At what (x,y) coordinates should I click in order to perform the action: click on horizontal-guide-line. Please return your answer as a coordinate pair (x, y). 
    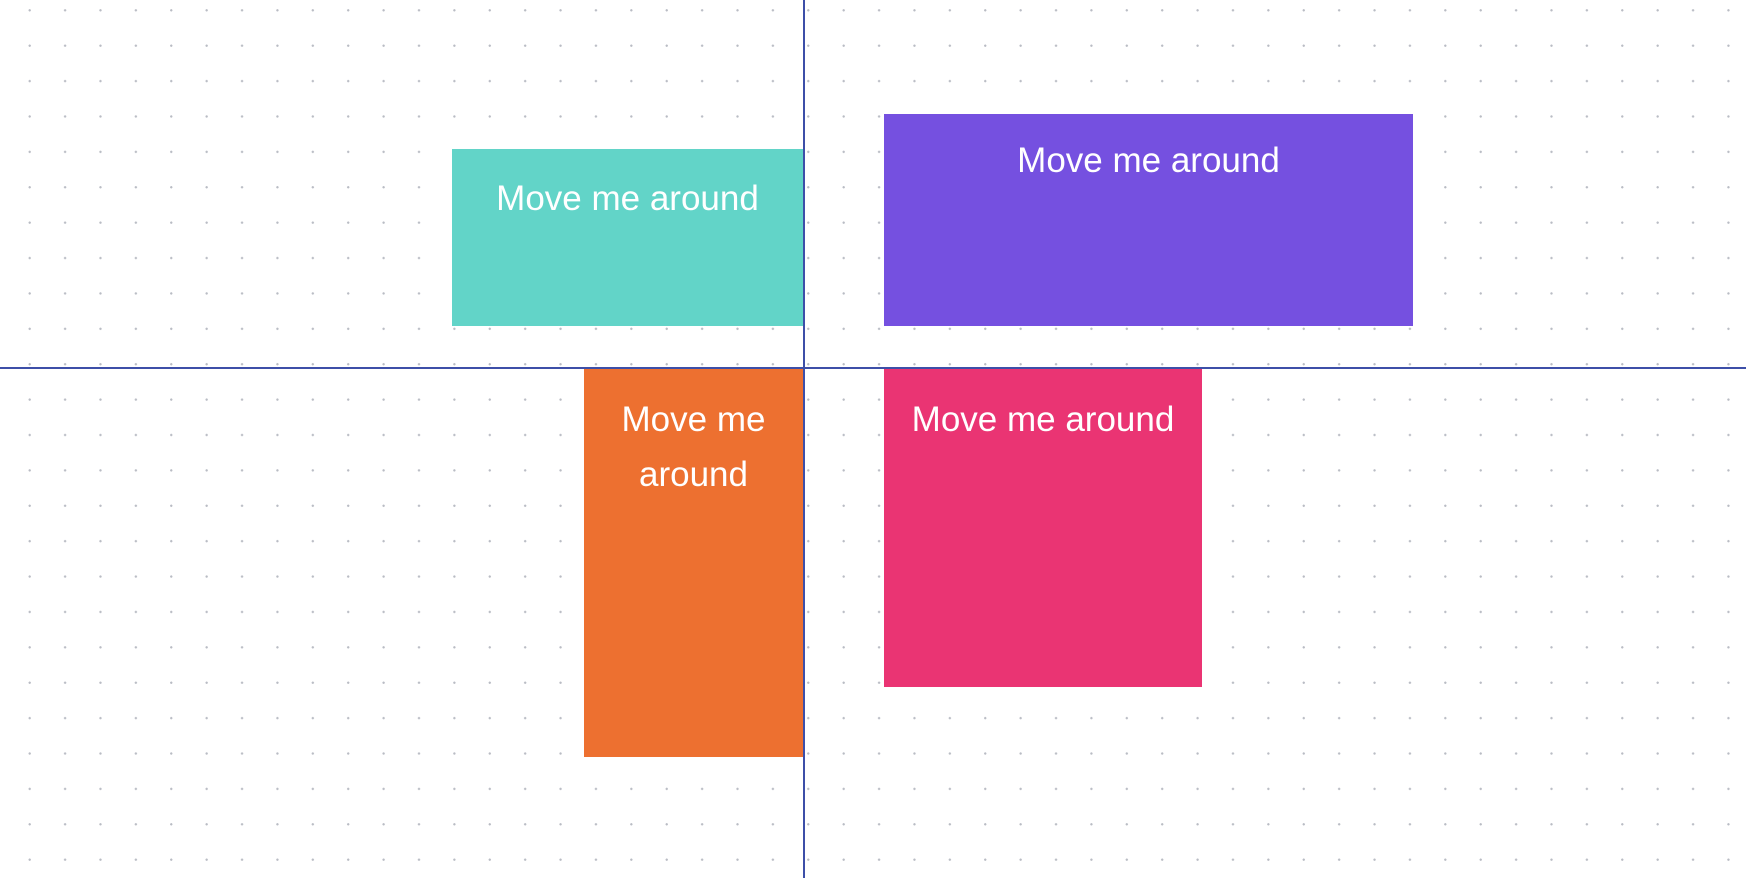
    Looking at the image, I should click on (873, 368).